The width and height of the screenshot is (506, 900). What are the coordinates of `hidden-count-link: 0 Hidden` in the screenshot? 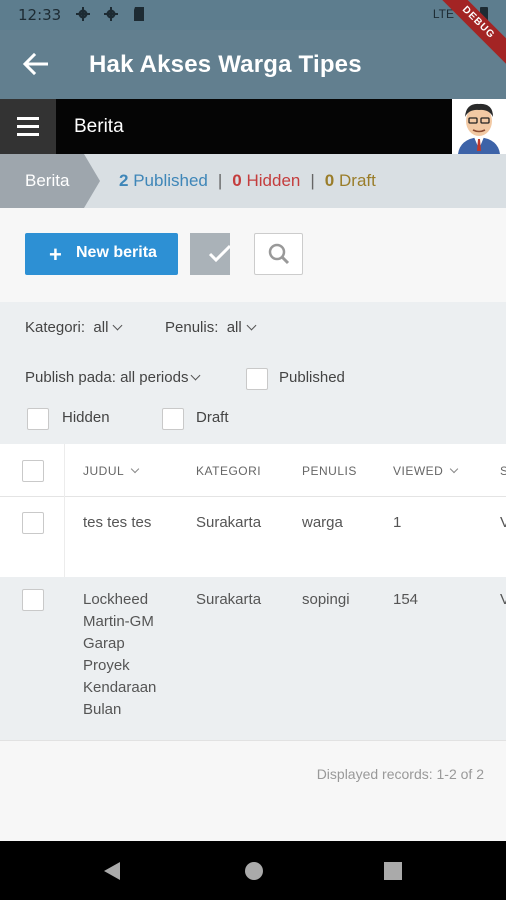 It's located at (266, 180).